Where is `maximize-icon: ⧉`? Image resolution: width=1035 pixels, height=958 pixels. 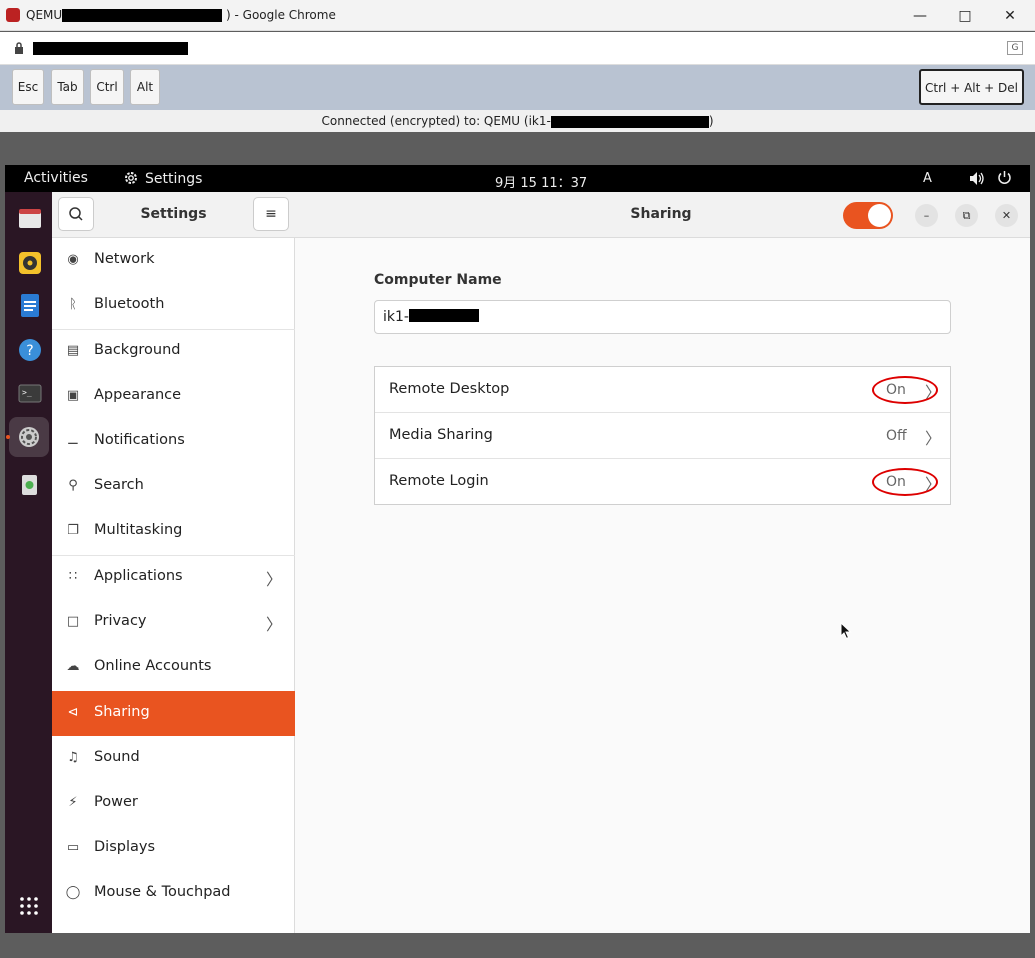 maximize-icon: ⧉ is located at coordinates (966, 215).